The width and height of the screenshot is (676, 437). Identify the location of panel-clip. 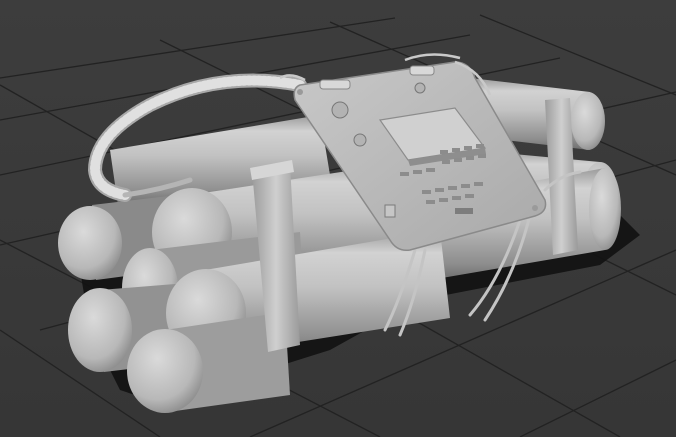
(390, 211).